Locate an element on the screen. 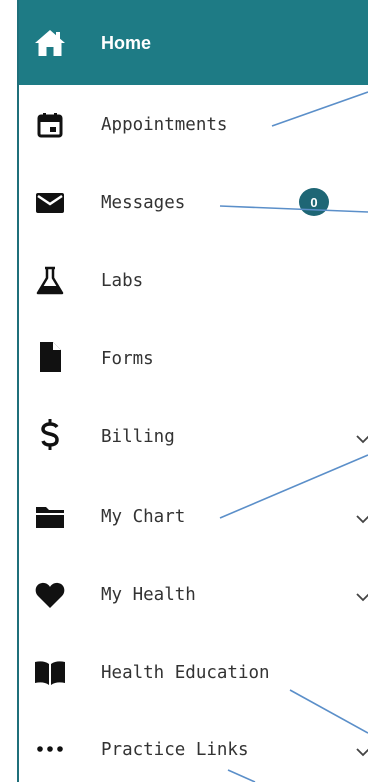  sidebar-item-label: My Health is located at coordinates (148, 595).